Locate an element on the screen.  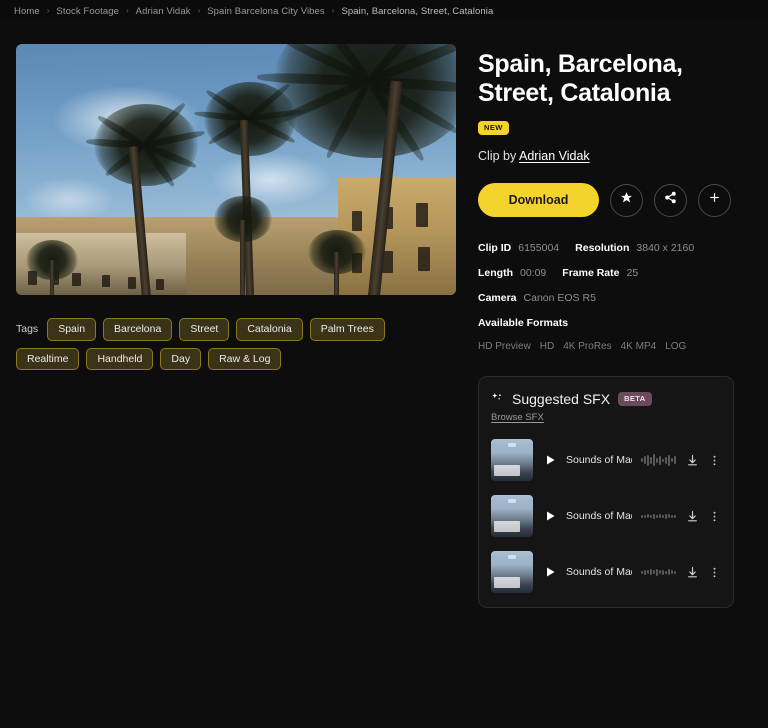
metadata-row: Clip ID 6155004 Resolution 3840 x 2160 is located at coordinates (615, 248).